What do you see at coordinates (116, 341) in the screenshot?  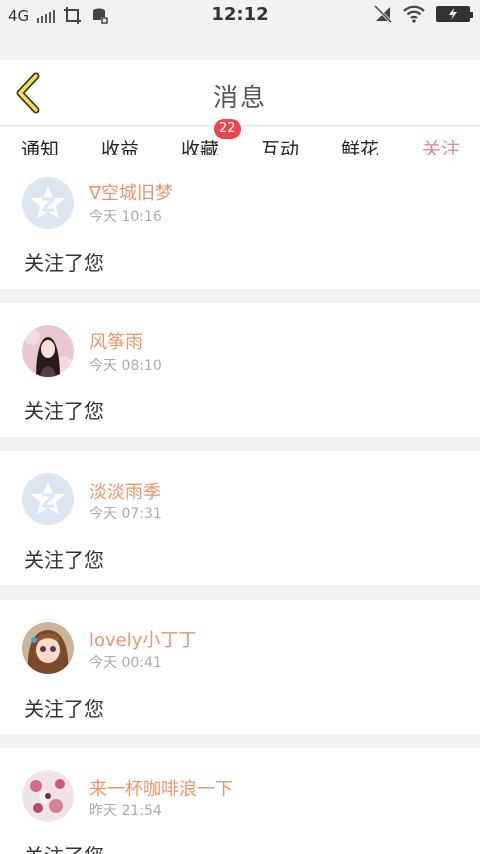 I see `username: 风筝雨` at bounding box center [116, 341].